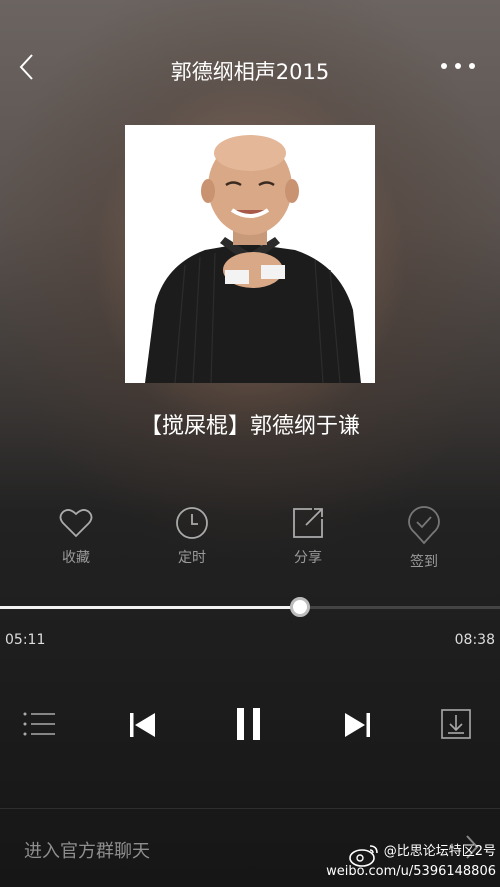 This screenshot has width=500, height=887. What do you see at coordinates (25, 640) in the screenshot?
I see `elapsed-time: 05:11` at bounding box center [25, 640].